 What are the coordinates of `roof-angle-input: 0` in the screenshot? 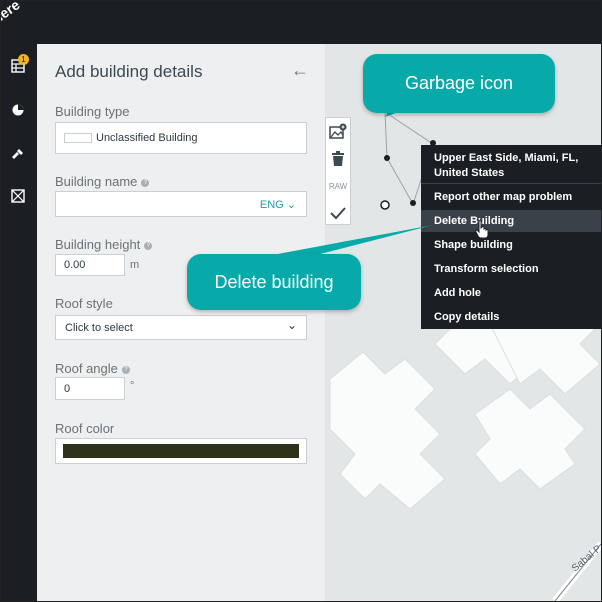 It's located at (90, 388).